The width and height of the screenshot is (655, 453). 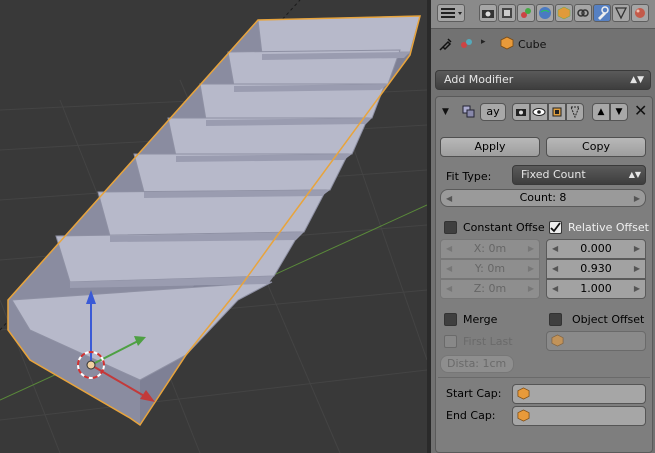 What do you see at coordinates (451, 13) in the screenshot?
I see `editor-type-menu-icon` at bounding box center [451, 13].